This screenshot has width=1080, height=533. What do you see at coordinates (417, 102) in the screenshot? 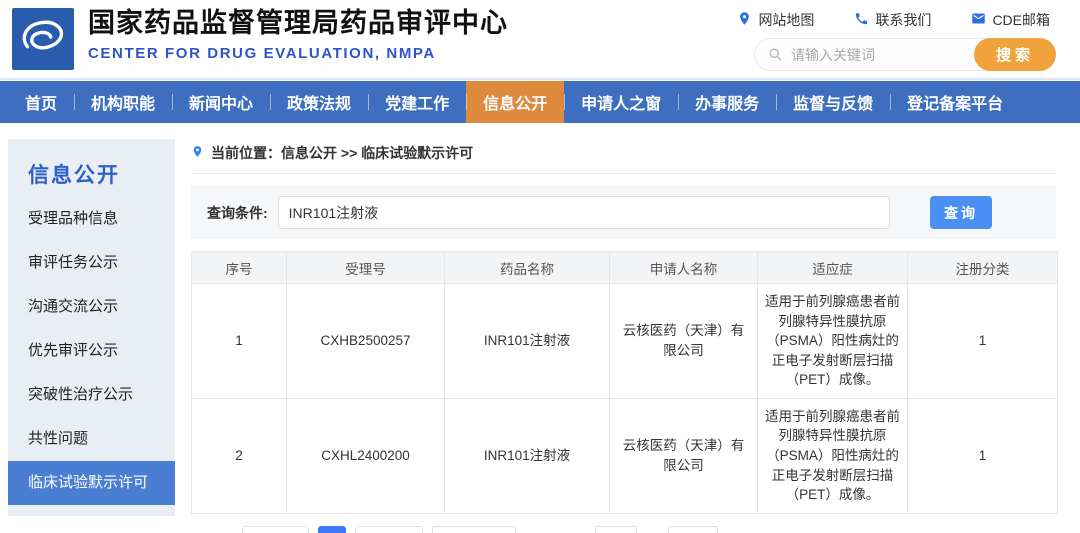
I see `nav-item-party: 党建工作` at bounding box center [417, 102].